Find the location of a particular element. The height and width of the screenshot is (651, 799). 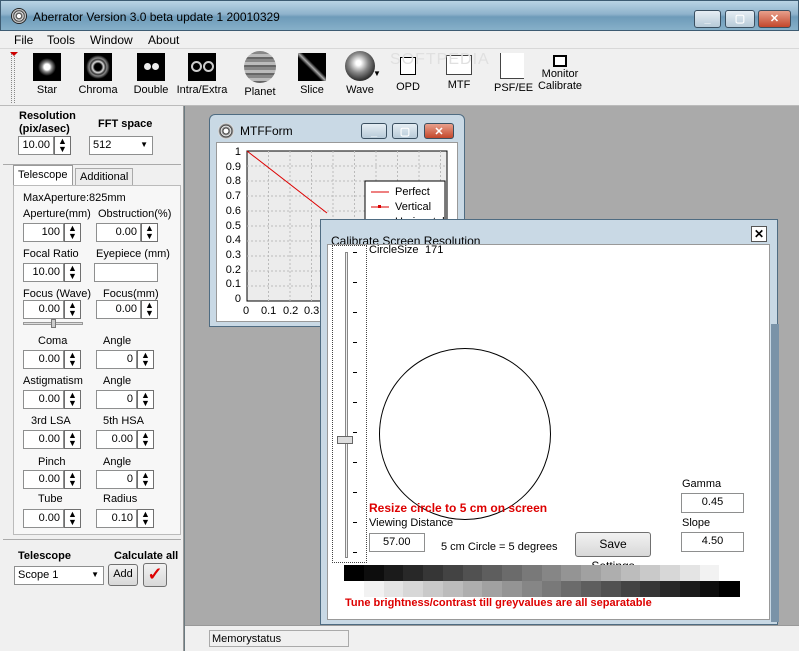

tube-input: 0.00 is located at coordinates (43, 518).